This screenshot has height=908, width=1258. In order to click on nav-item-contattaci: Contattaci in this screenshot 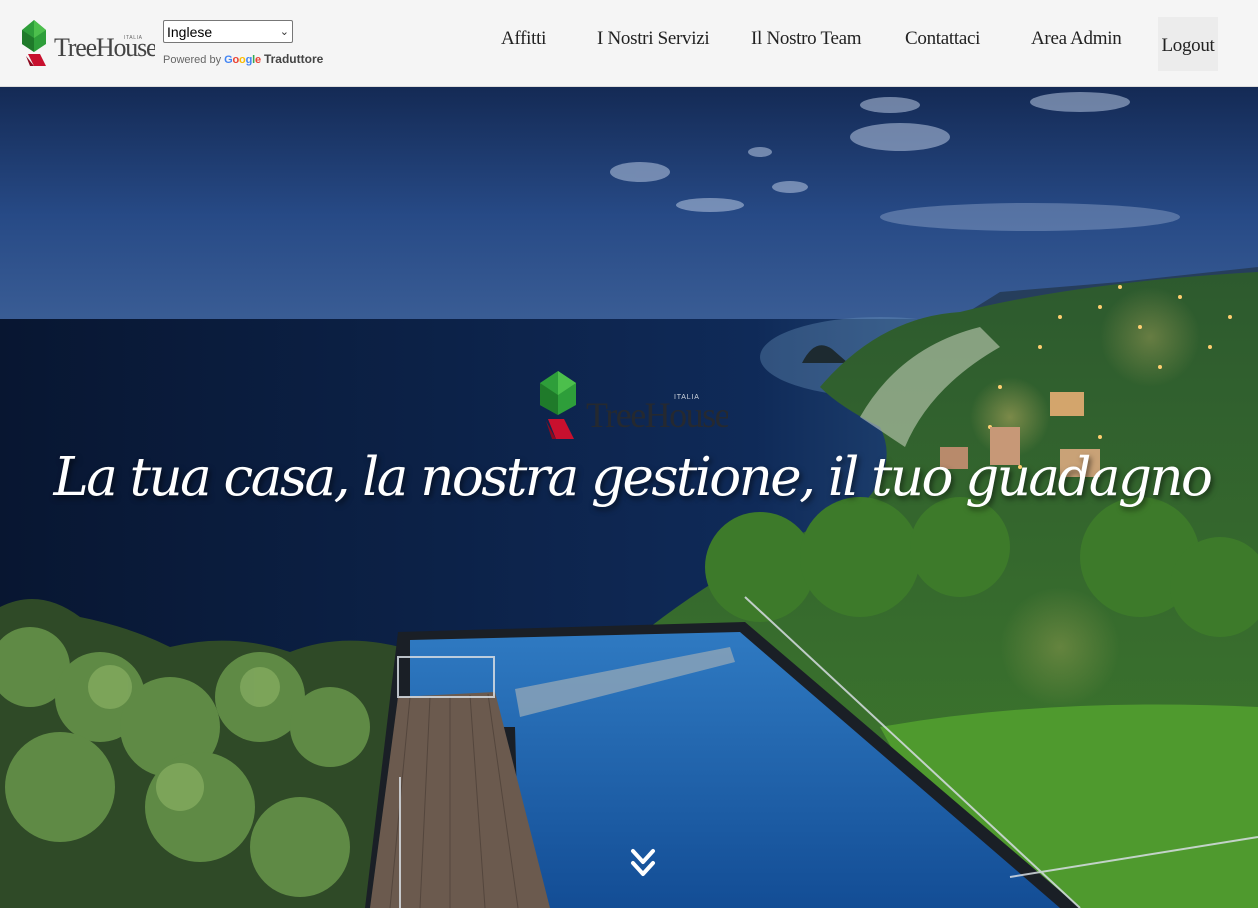, I will do `click(942, 39)`.